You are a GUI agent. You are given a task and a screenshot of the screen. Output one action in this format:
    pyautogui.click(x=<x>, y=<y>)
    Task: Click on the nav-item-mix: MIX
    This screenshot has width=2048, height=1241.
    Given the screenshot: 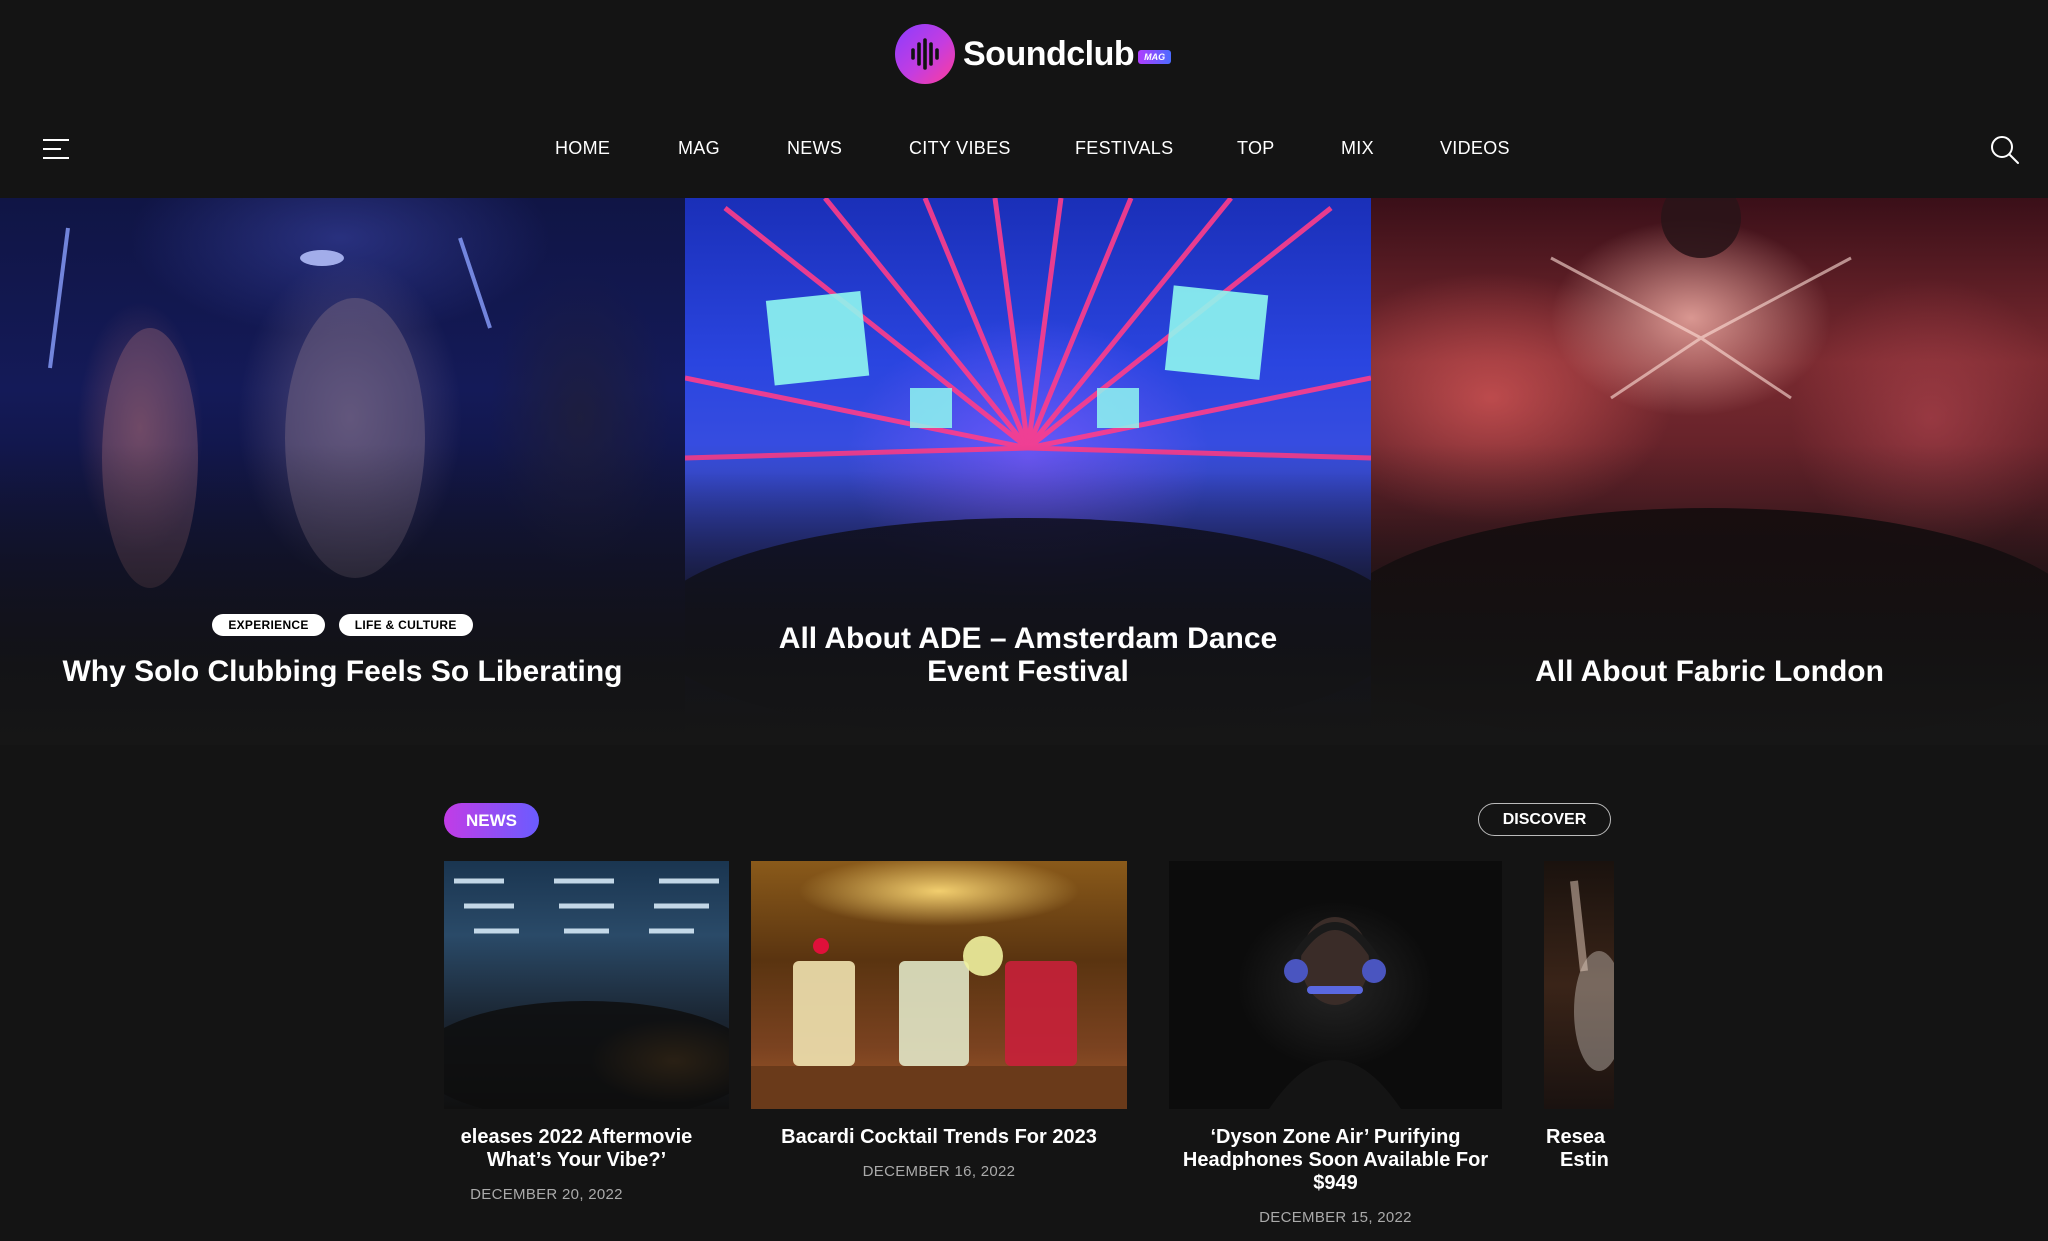 What is the action you would take?
    pyautogui.click(x=1357, y=148)
    